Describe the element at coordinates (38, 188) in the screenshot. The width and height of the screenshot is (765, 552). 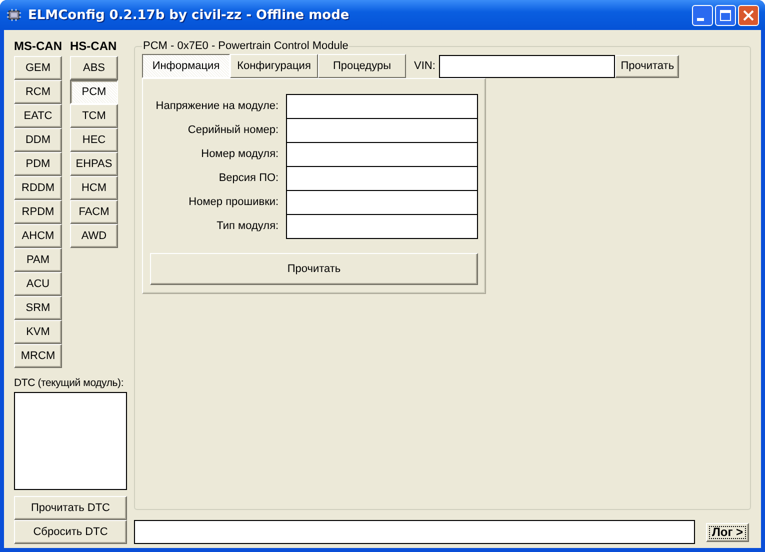
I see `module-button: RDDM` at that location.